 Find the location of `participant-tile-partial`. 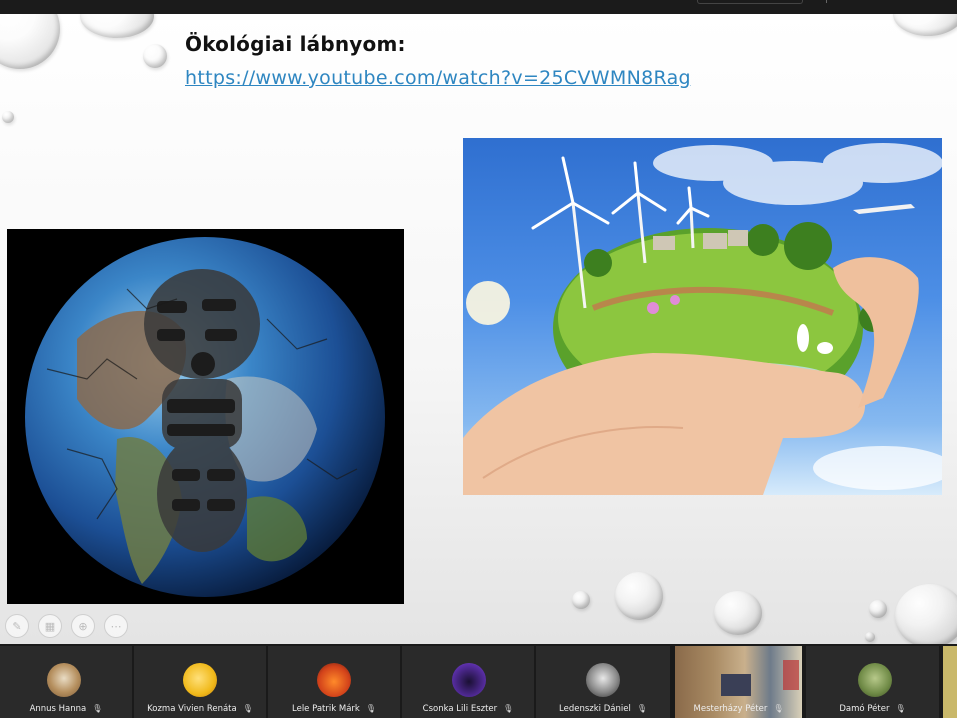

participant-tile-partial is located at coordinates (950, 682).